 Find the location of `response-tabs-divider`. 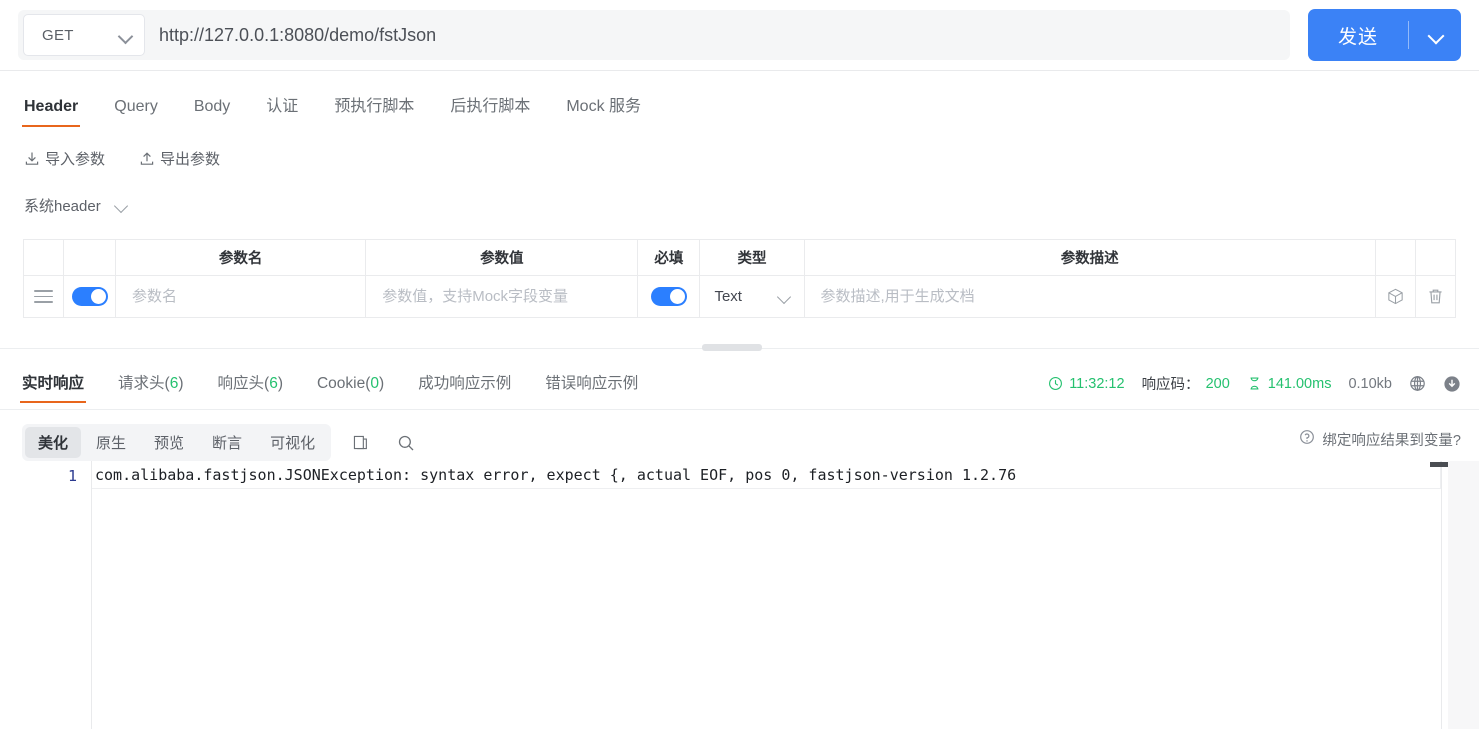

response-tabs-divider is located at coordinates (739, 409).